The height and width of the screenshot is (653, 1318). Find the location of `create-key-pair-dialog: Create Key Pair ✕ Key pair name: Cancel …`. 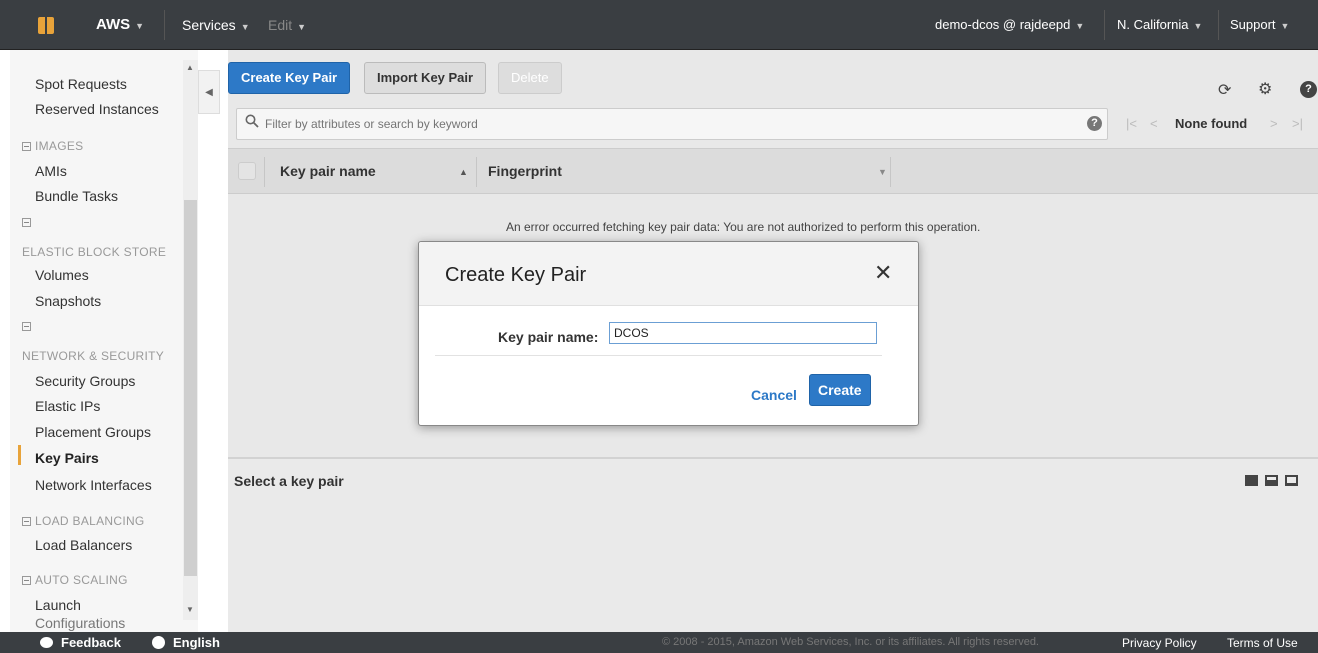

create-key-pair-dialog: Create Key Pair ✕ Key pair name: Cancel … is located at coordinates (668, 333).